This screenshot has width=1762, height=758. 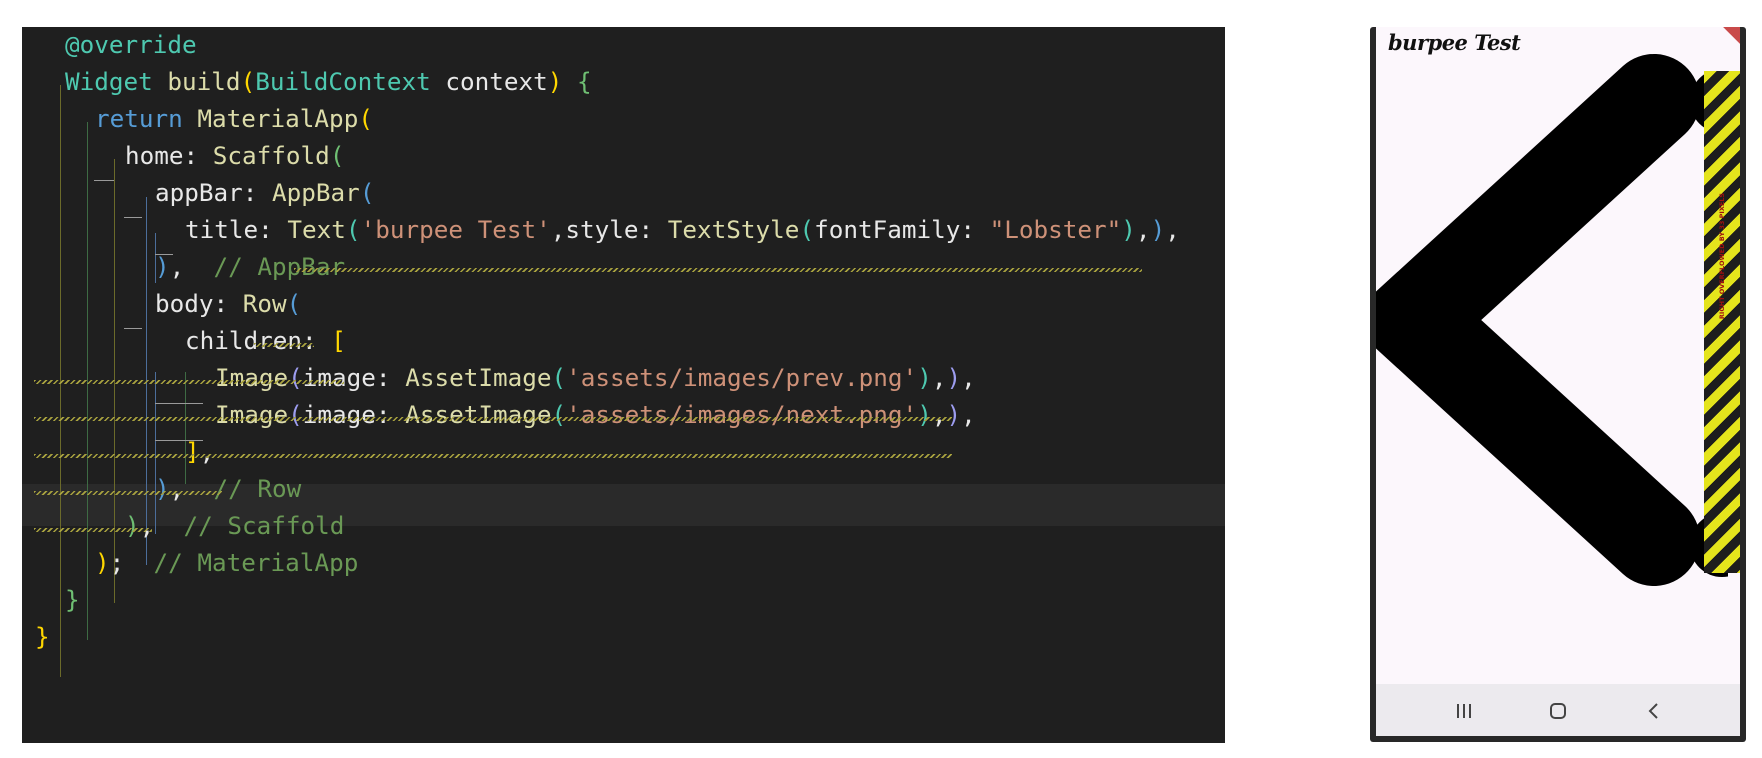 What do you see at coordinates (271, 155) in the screenshot?
I see `code-token: Scaffold` at bounding box center [271, 155].